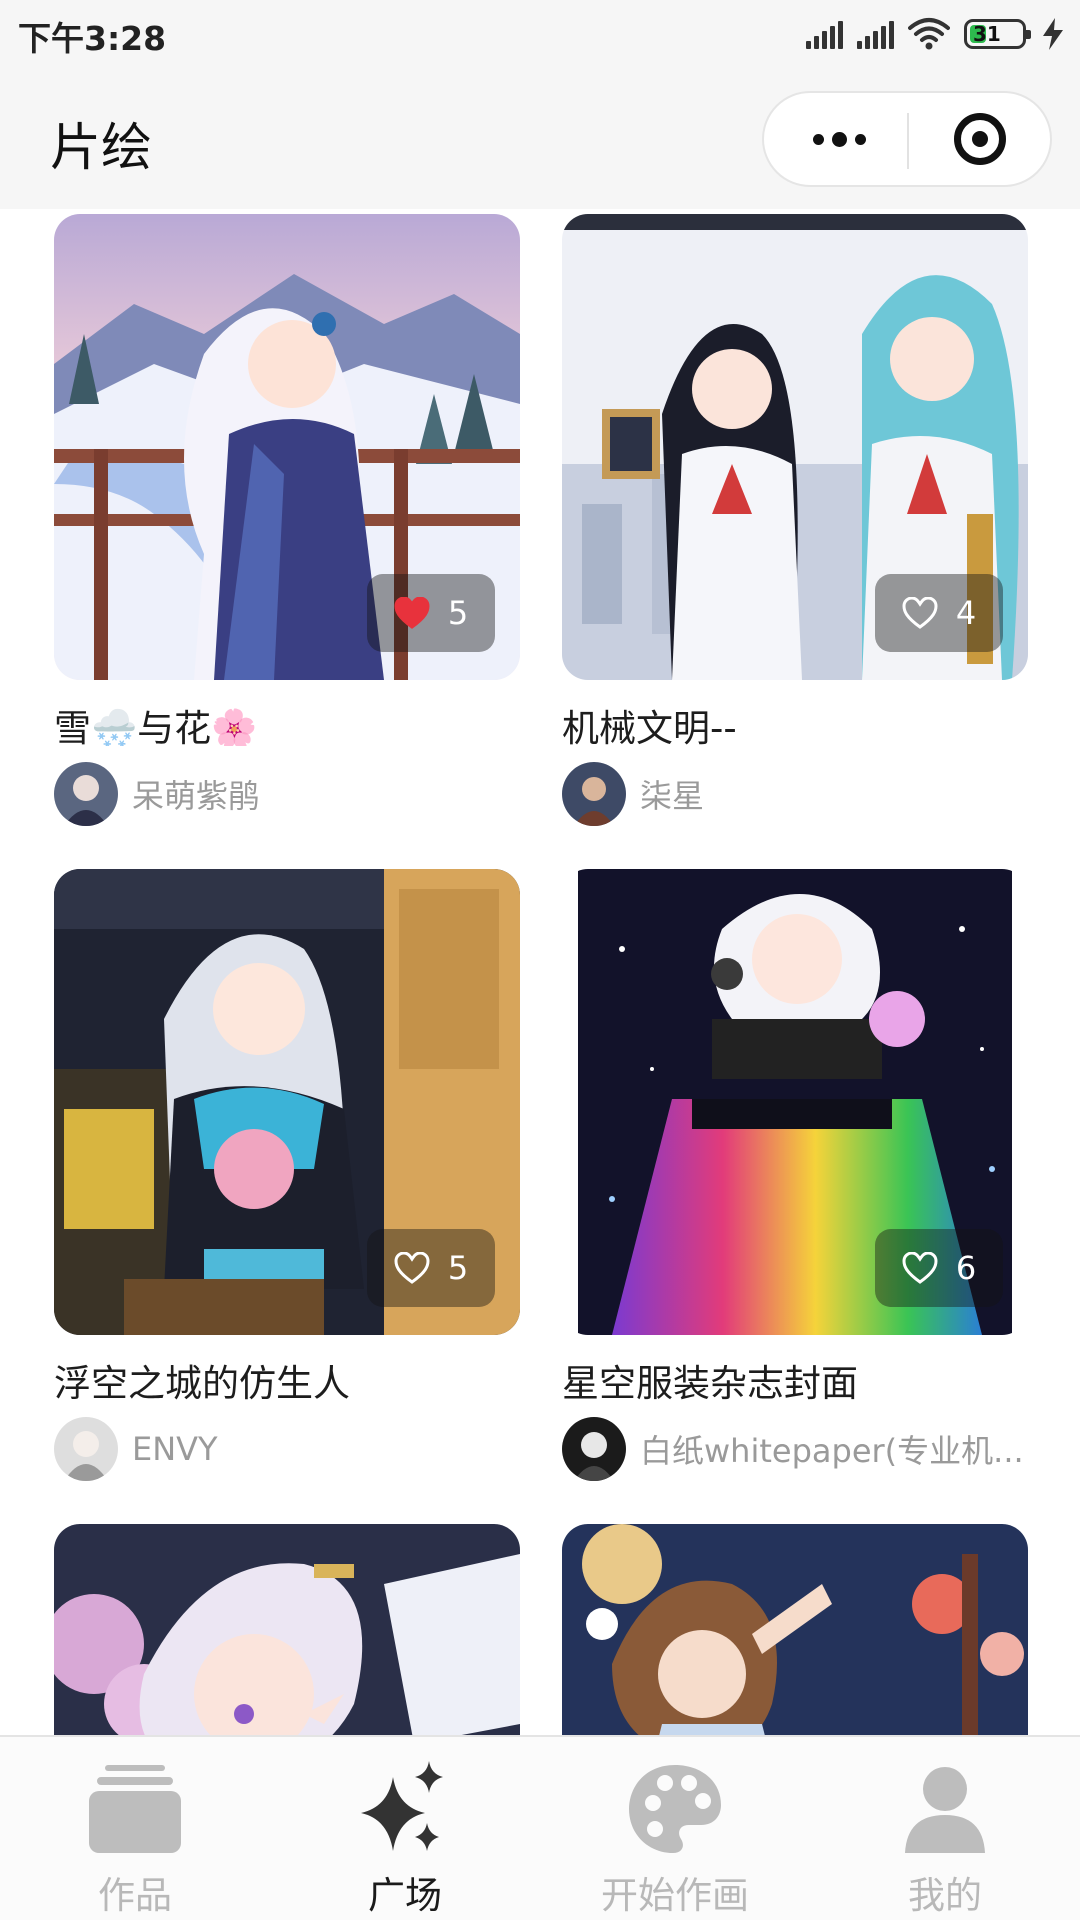  What do you see at coordinates (945, 1895) in the screenshot?
I see `tab-label: 我的` at bounding box center [945, 1895].